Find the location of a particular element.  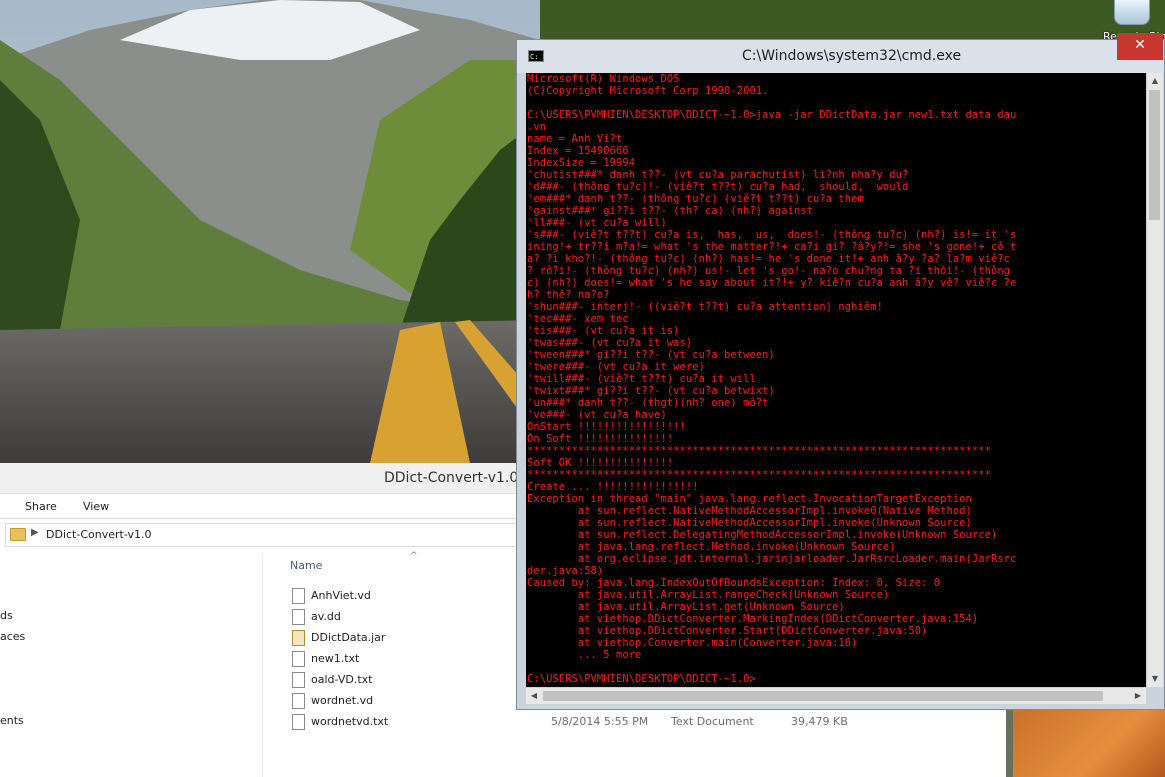

explorer-title: DDict-Convert-v1.0 is located at coordinates (451, 478).